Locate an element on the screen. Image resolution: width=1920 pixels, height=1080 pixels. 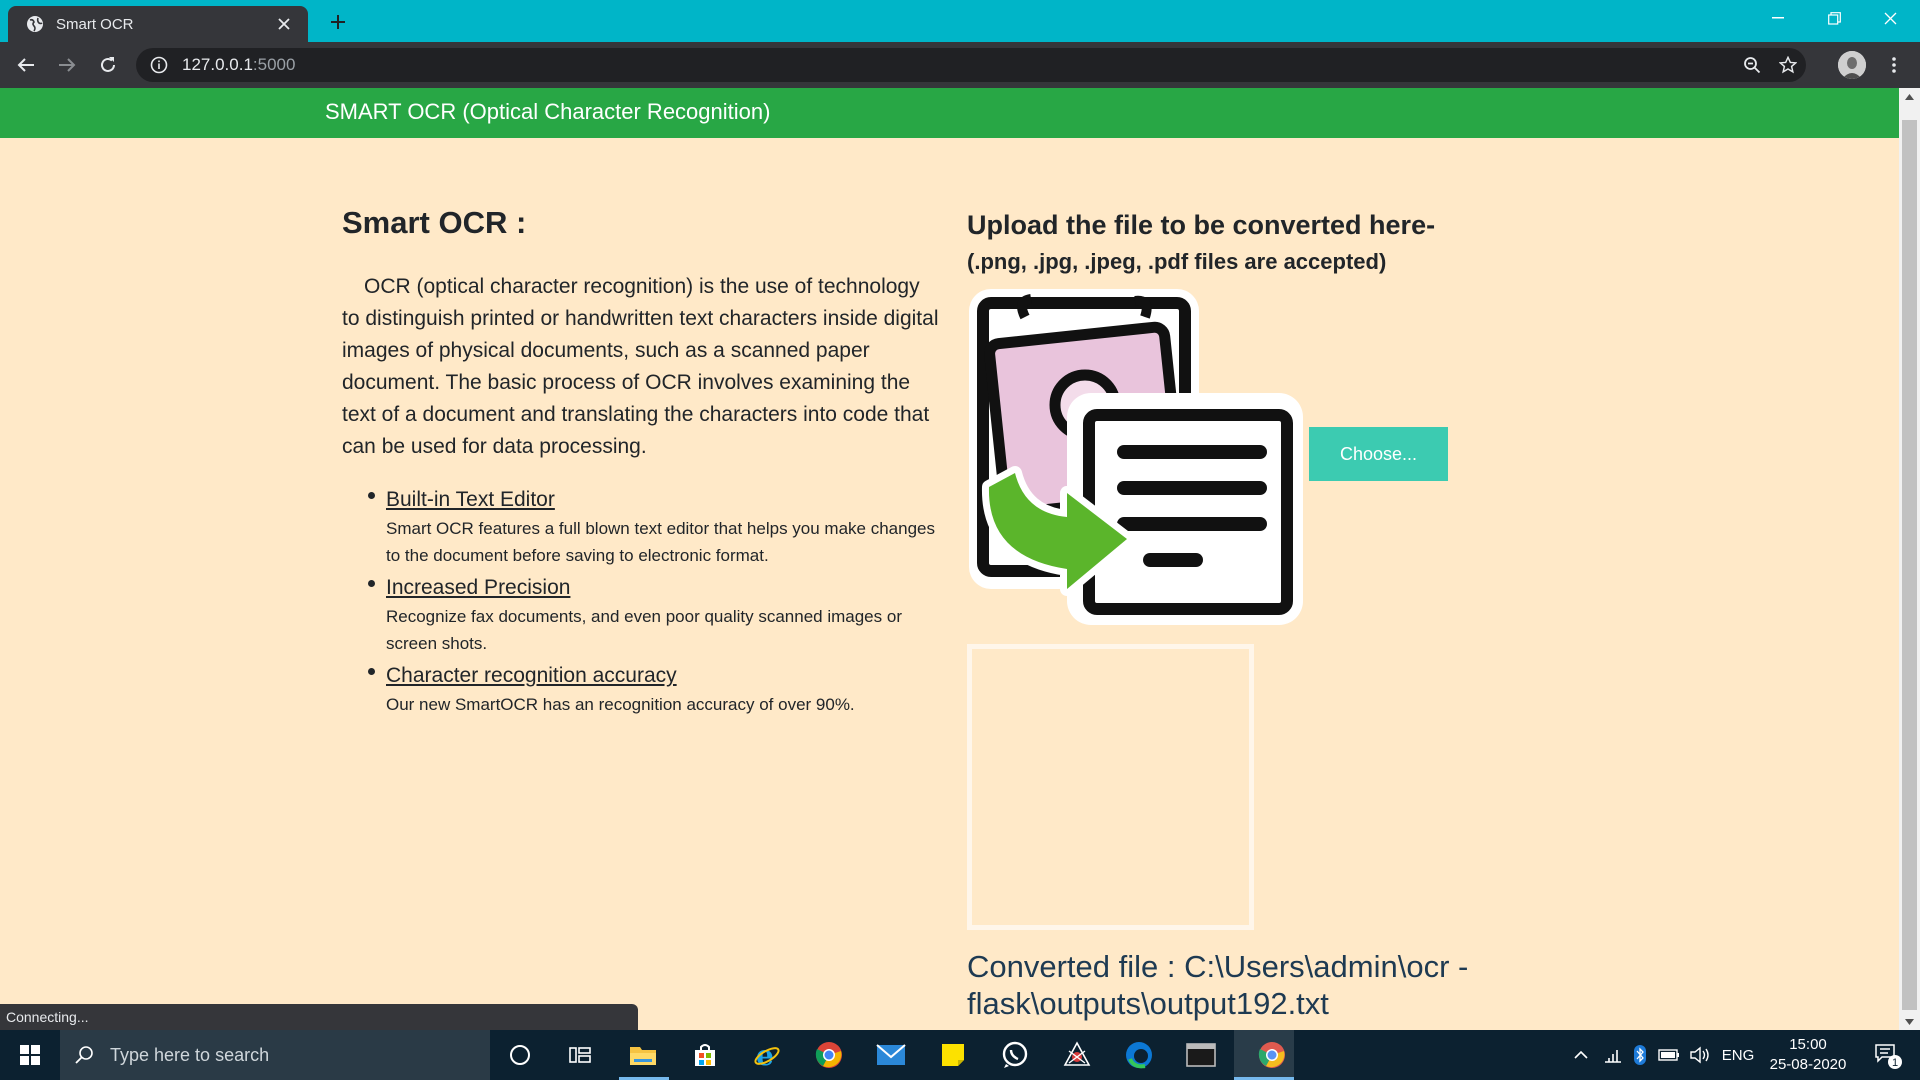
sticky-notes-icon is located at coordinates (953, 1055).